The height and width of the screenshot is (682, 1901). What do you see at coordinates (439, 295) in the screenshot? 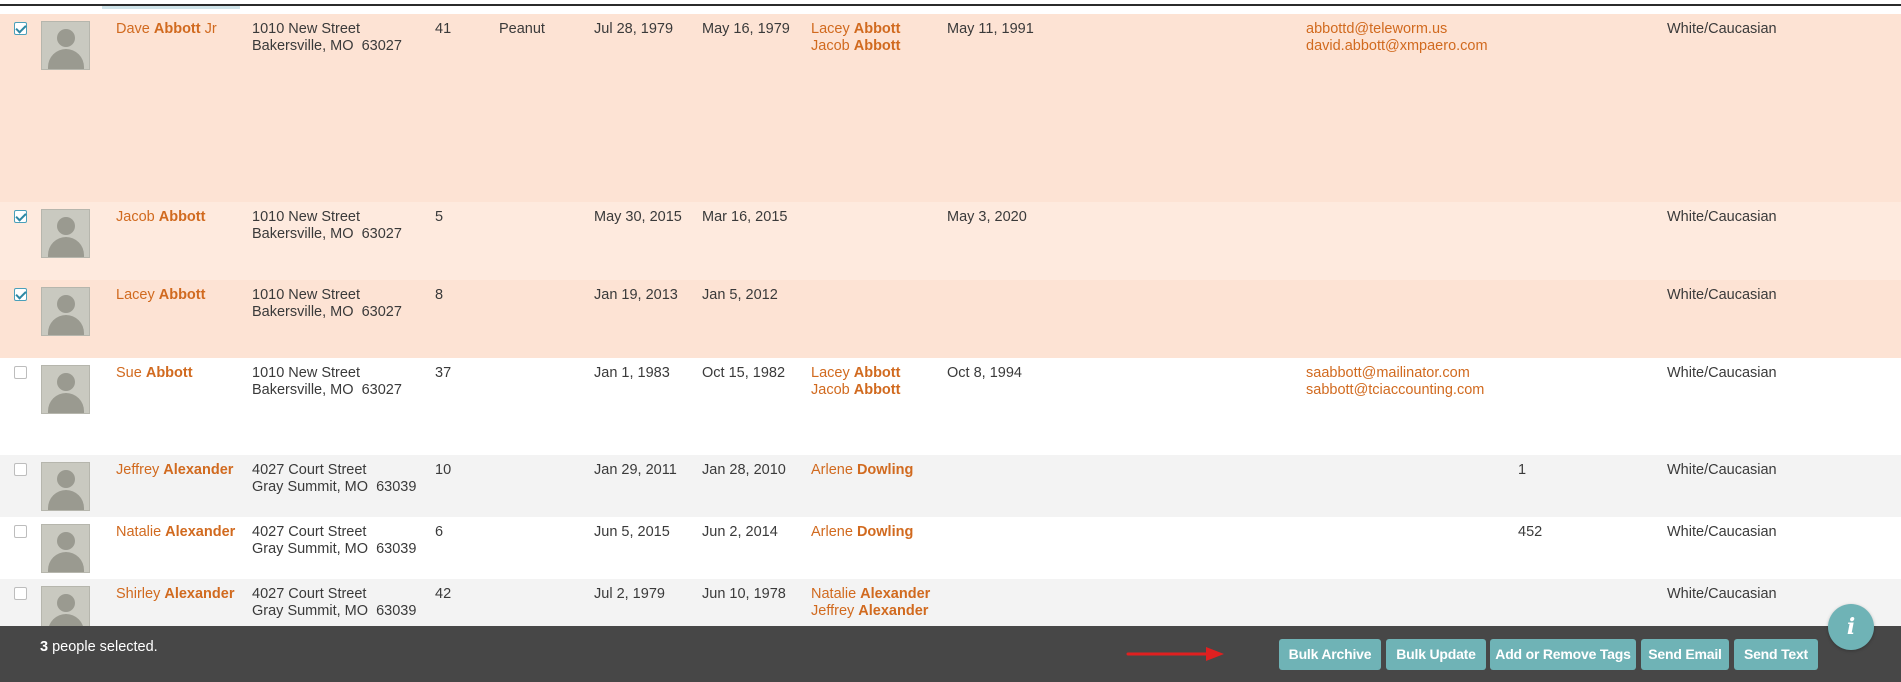
I see `age: 8` at bounding box center [439, 295].